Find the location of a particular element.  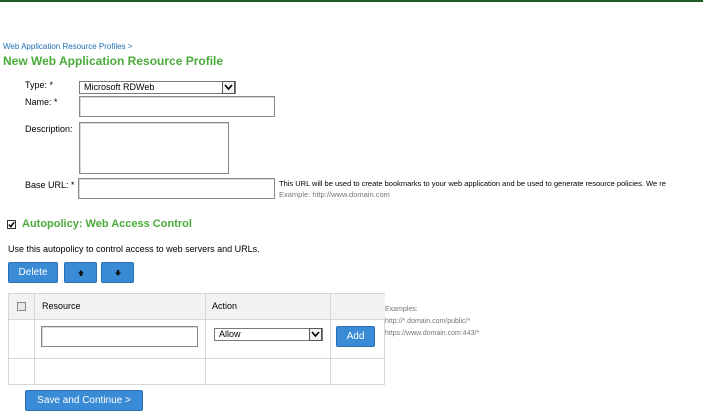

arrow-up-icon is located at coordinates (80, 272).